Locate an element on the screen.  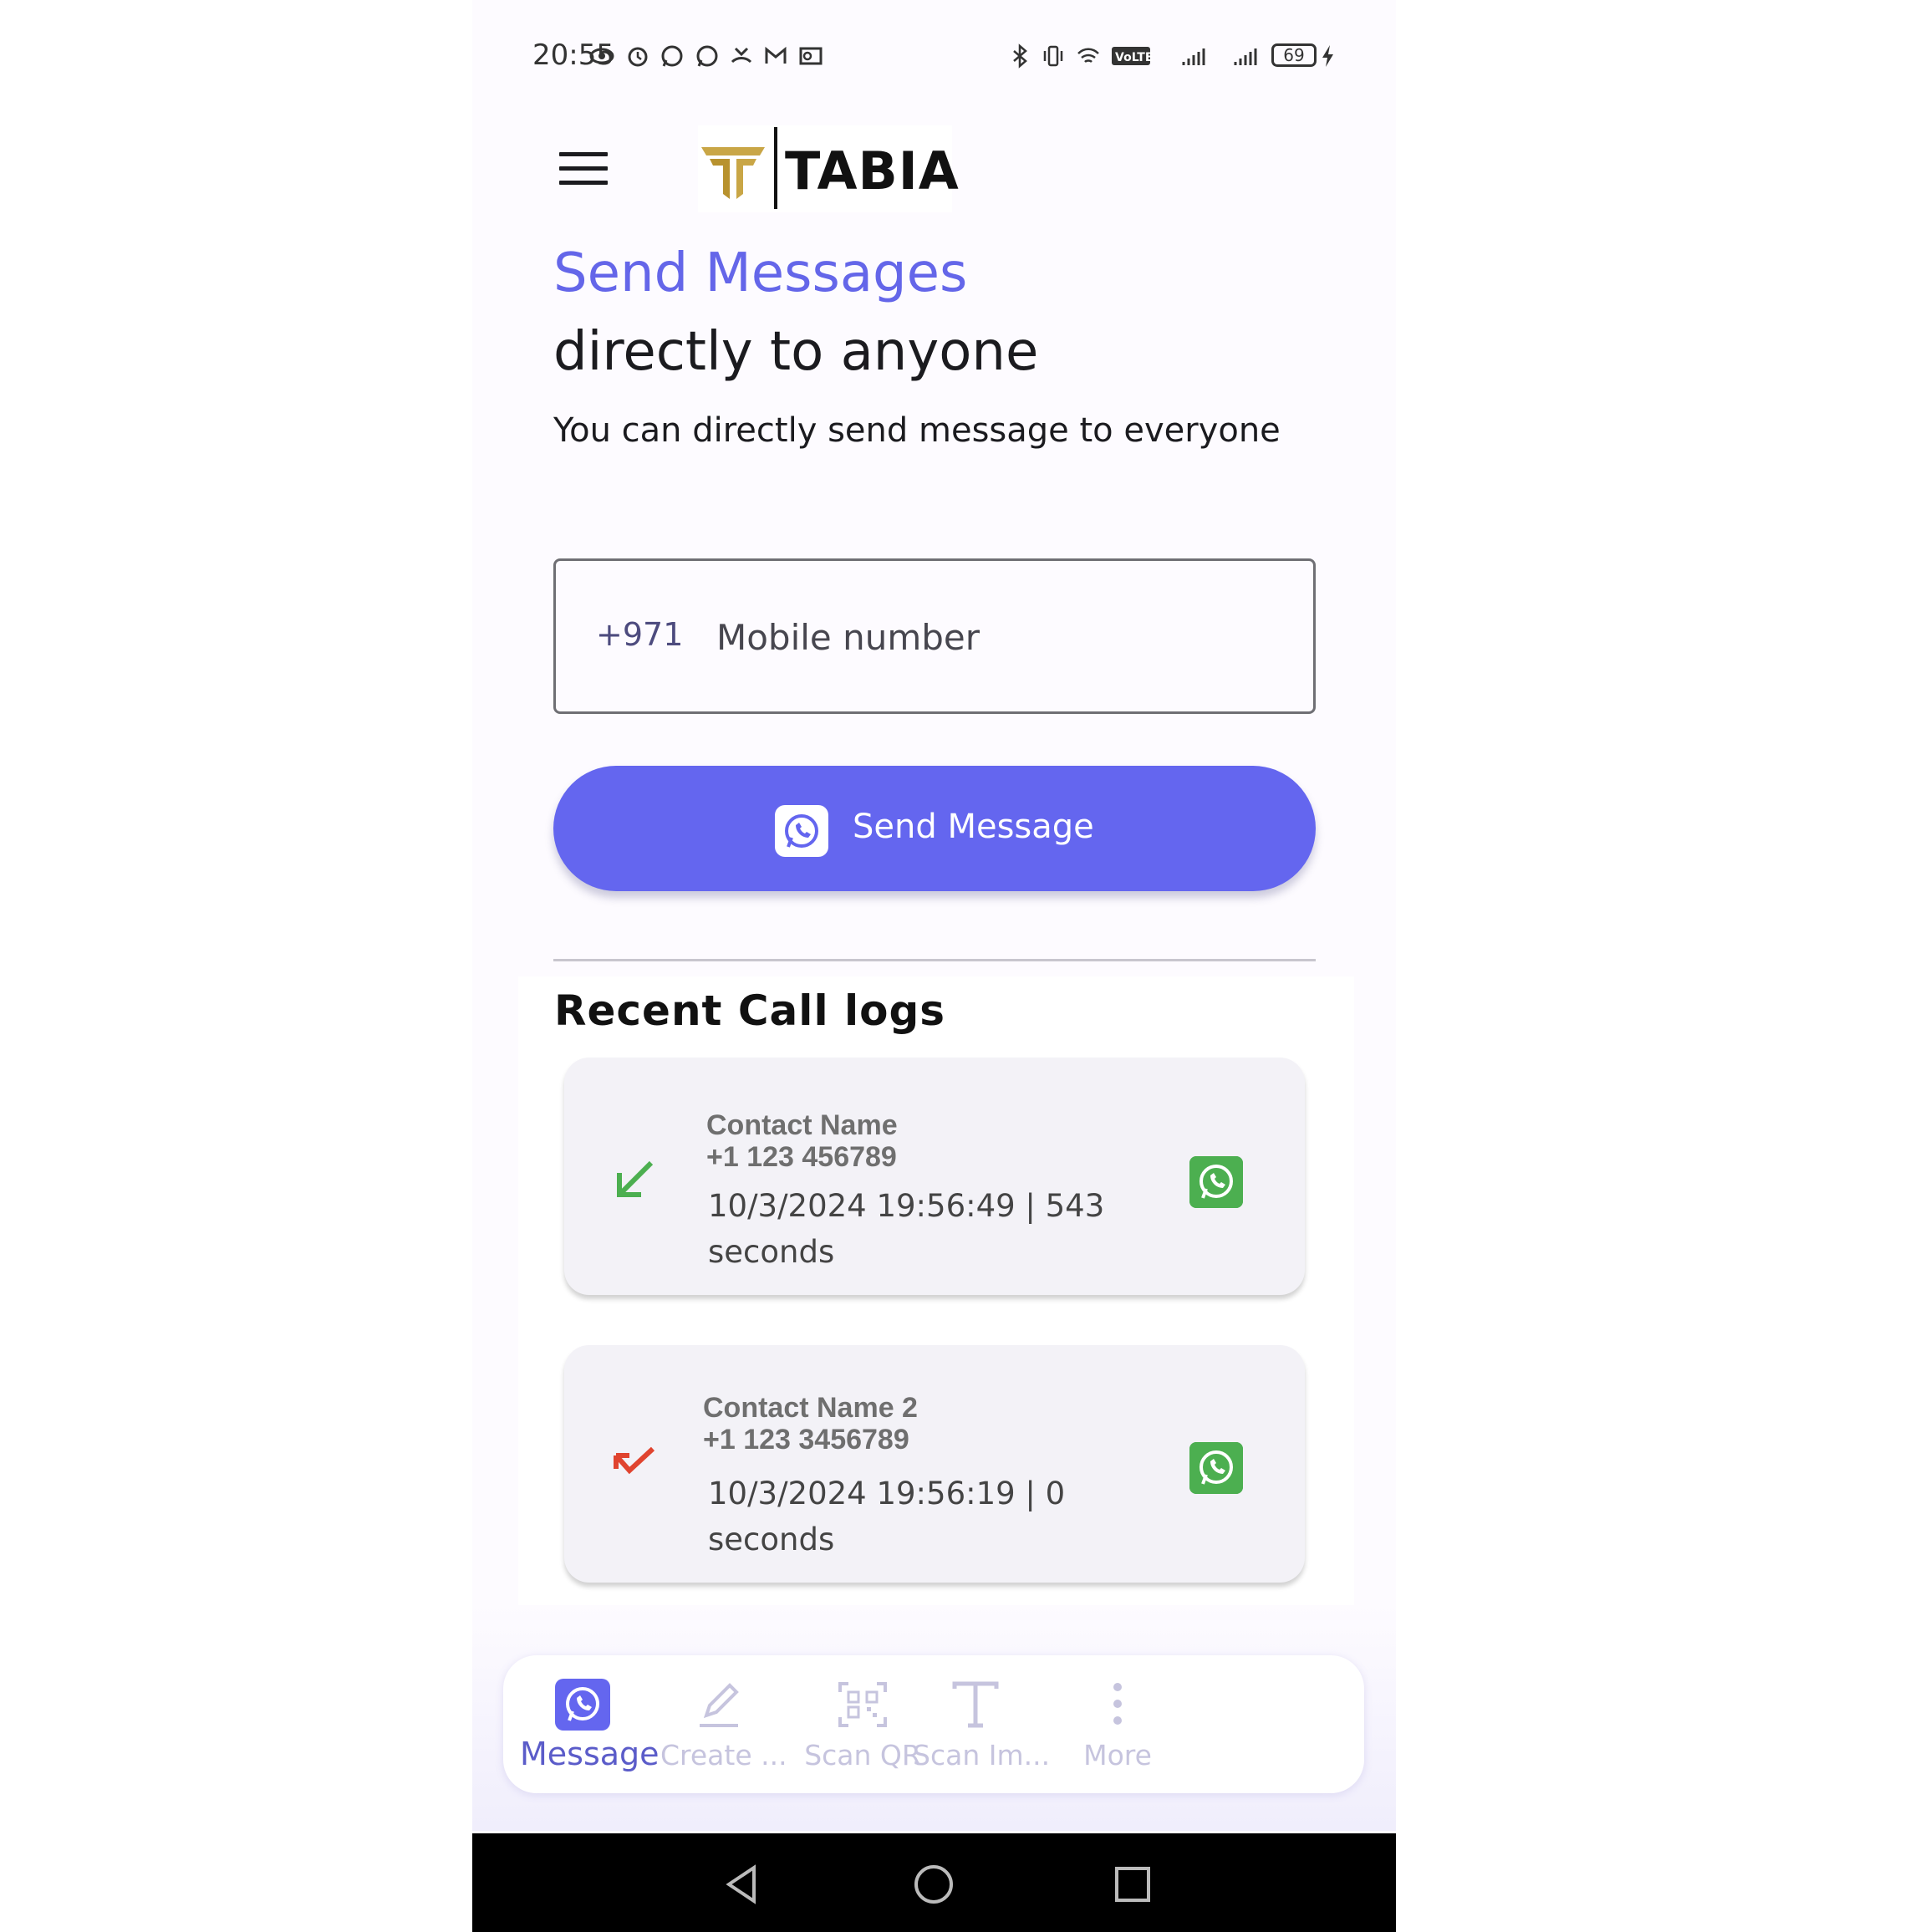
nav-item-more: More is located at coordinates (1117, 1724).